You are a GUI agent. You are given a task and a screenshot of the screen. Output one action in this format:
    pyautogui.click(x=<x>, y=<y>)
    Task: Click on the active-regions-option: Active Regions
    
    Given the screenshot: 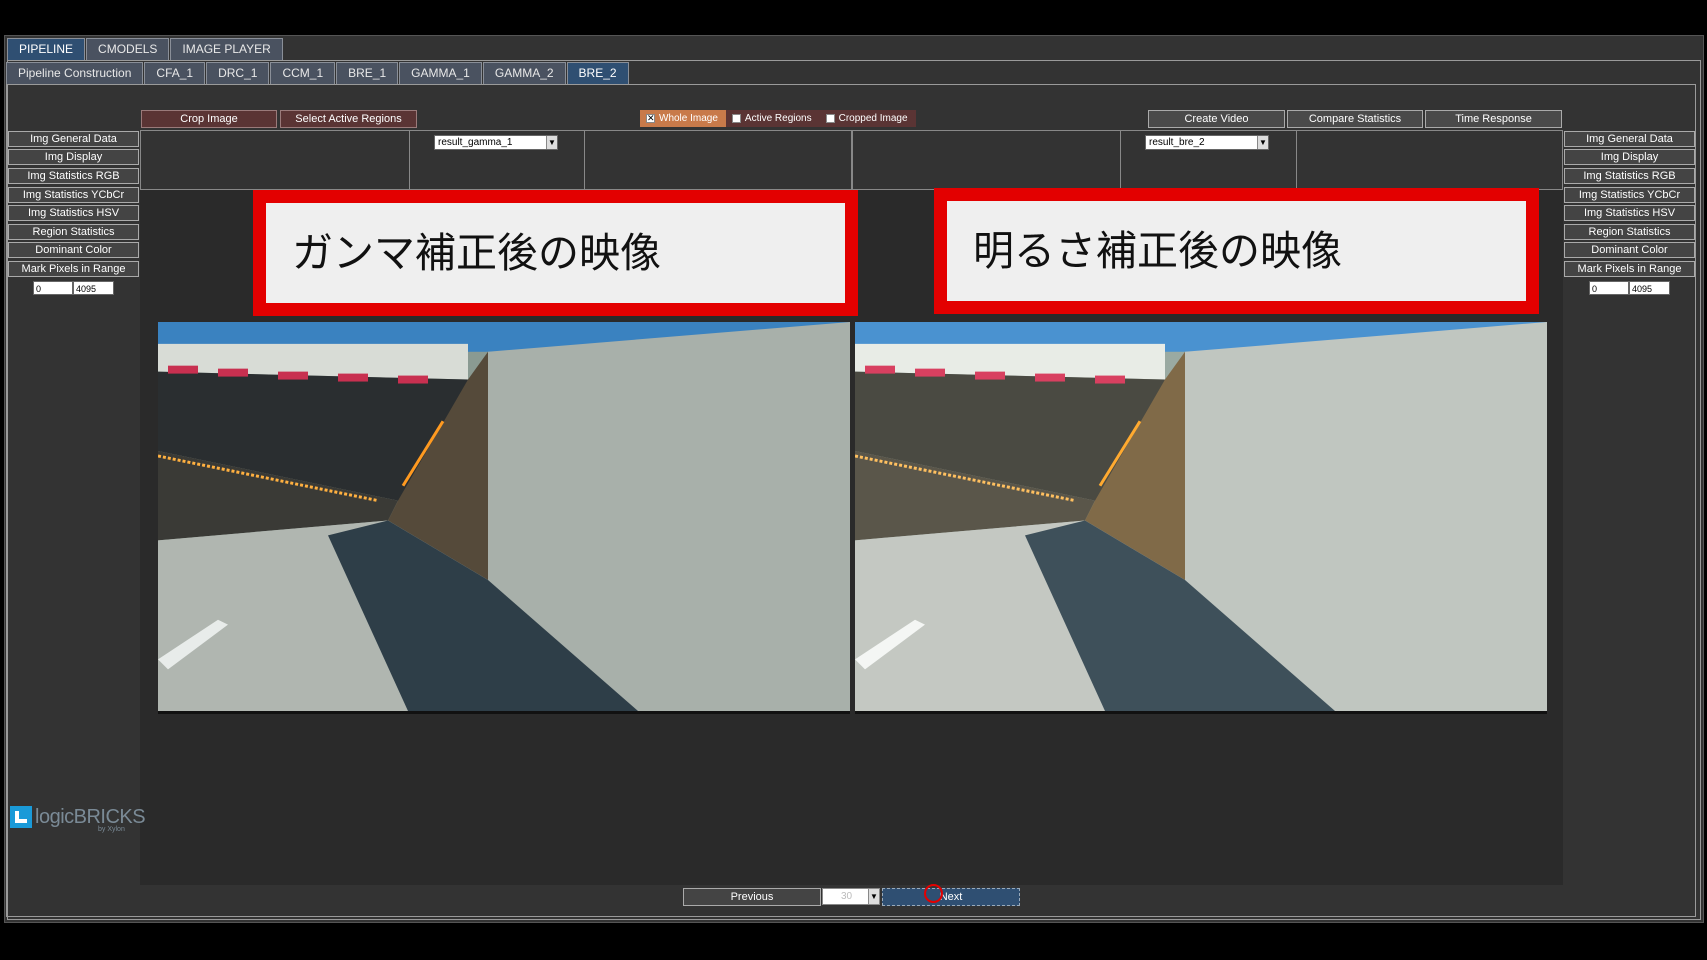 What is the action you would take?
    pyautogui.click(x=772, y=118)
    